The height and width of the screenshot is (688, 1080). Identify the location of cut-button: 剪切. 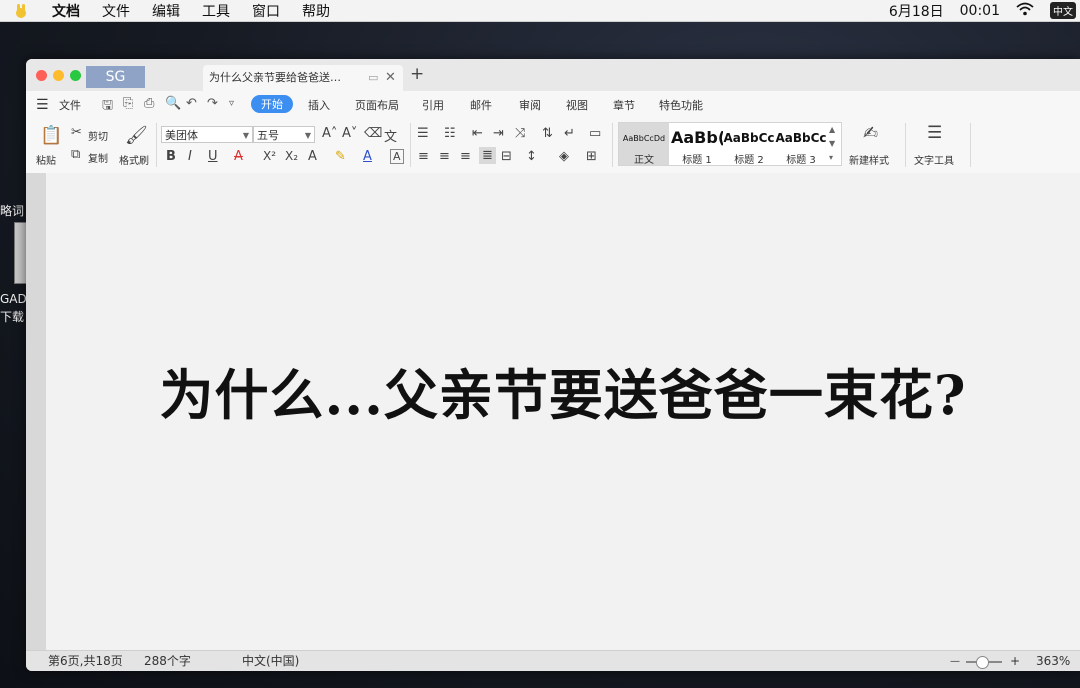
(98, 135).